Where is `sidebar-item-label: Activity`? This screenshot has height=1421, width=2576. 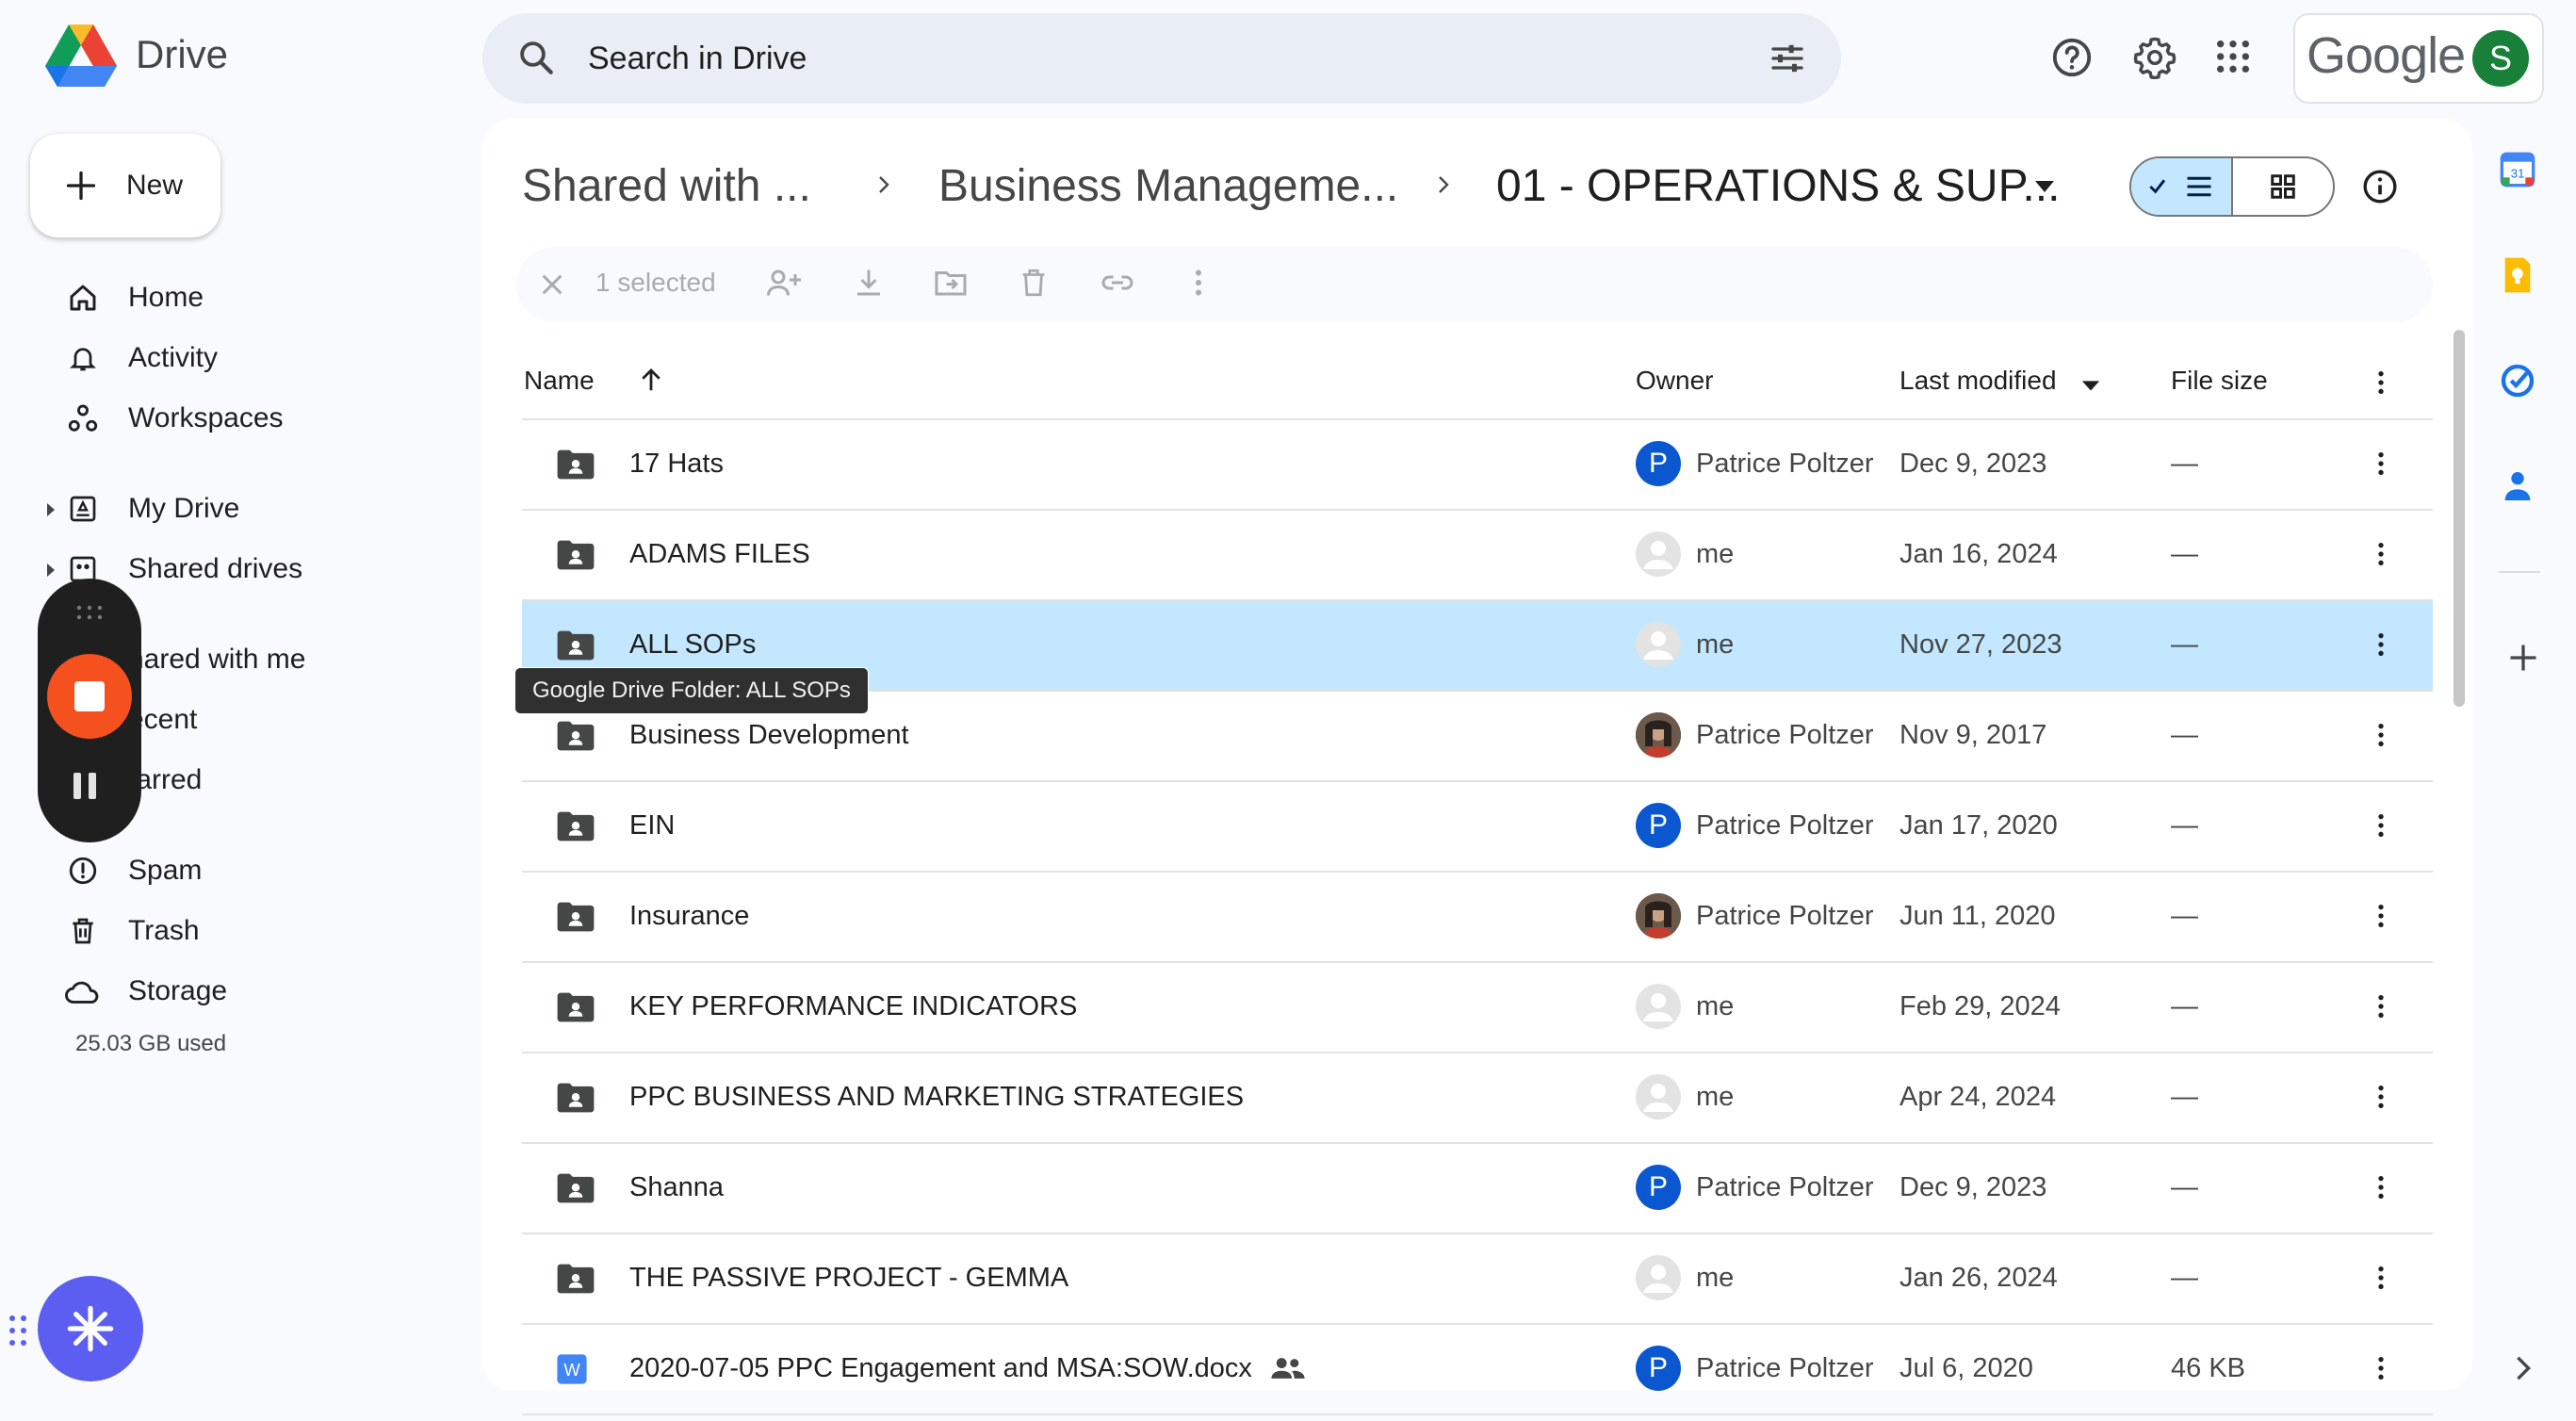
sidebar-item-label: Activity is located at coordinates (173, 357).